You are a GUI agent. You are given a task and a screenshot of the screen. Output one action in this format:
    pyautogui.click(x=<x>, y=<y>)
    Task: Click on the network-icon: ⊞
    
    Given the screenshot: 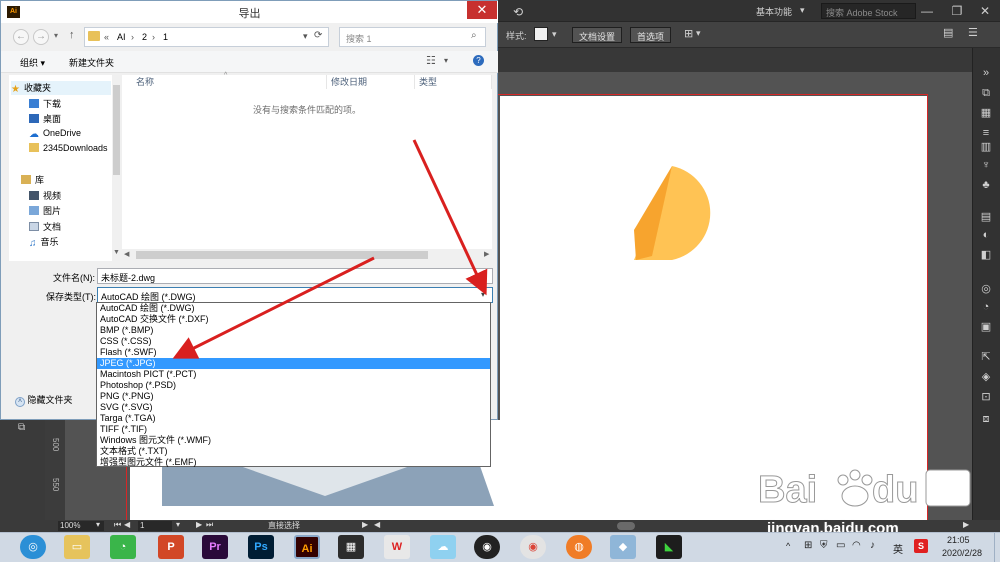 What is the action you would take?
    pyautogui.click(x=808, y=545)
    